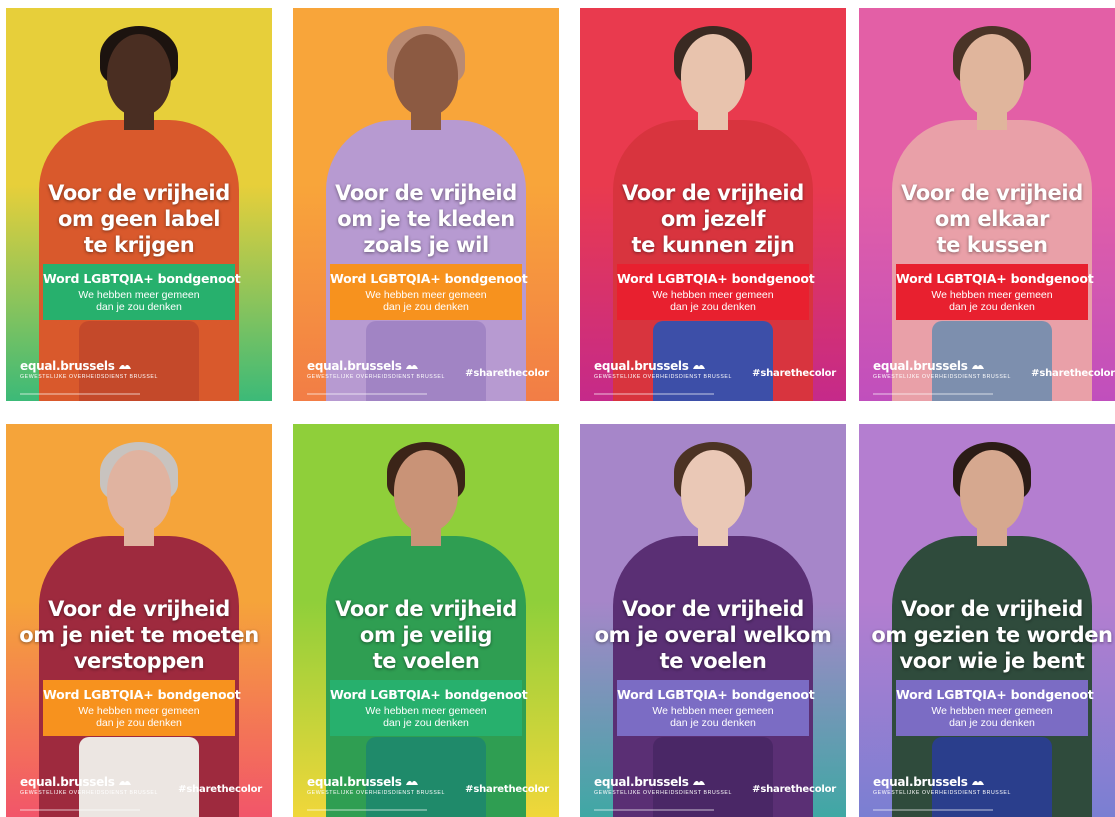 This screenshot has height=817, width=1115. I want to click on headline-line: verstoppen, so click(139, 661).